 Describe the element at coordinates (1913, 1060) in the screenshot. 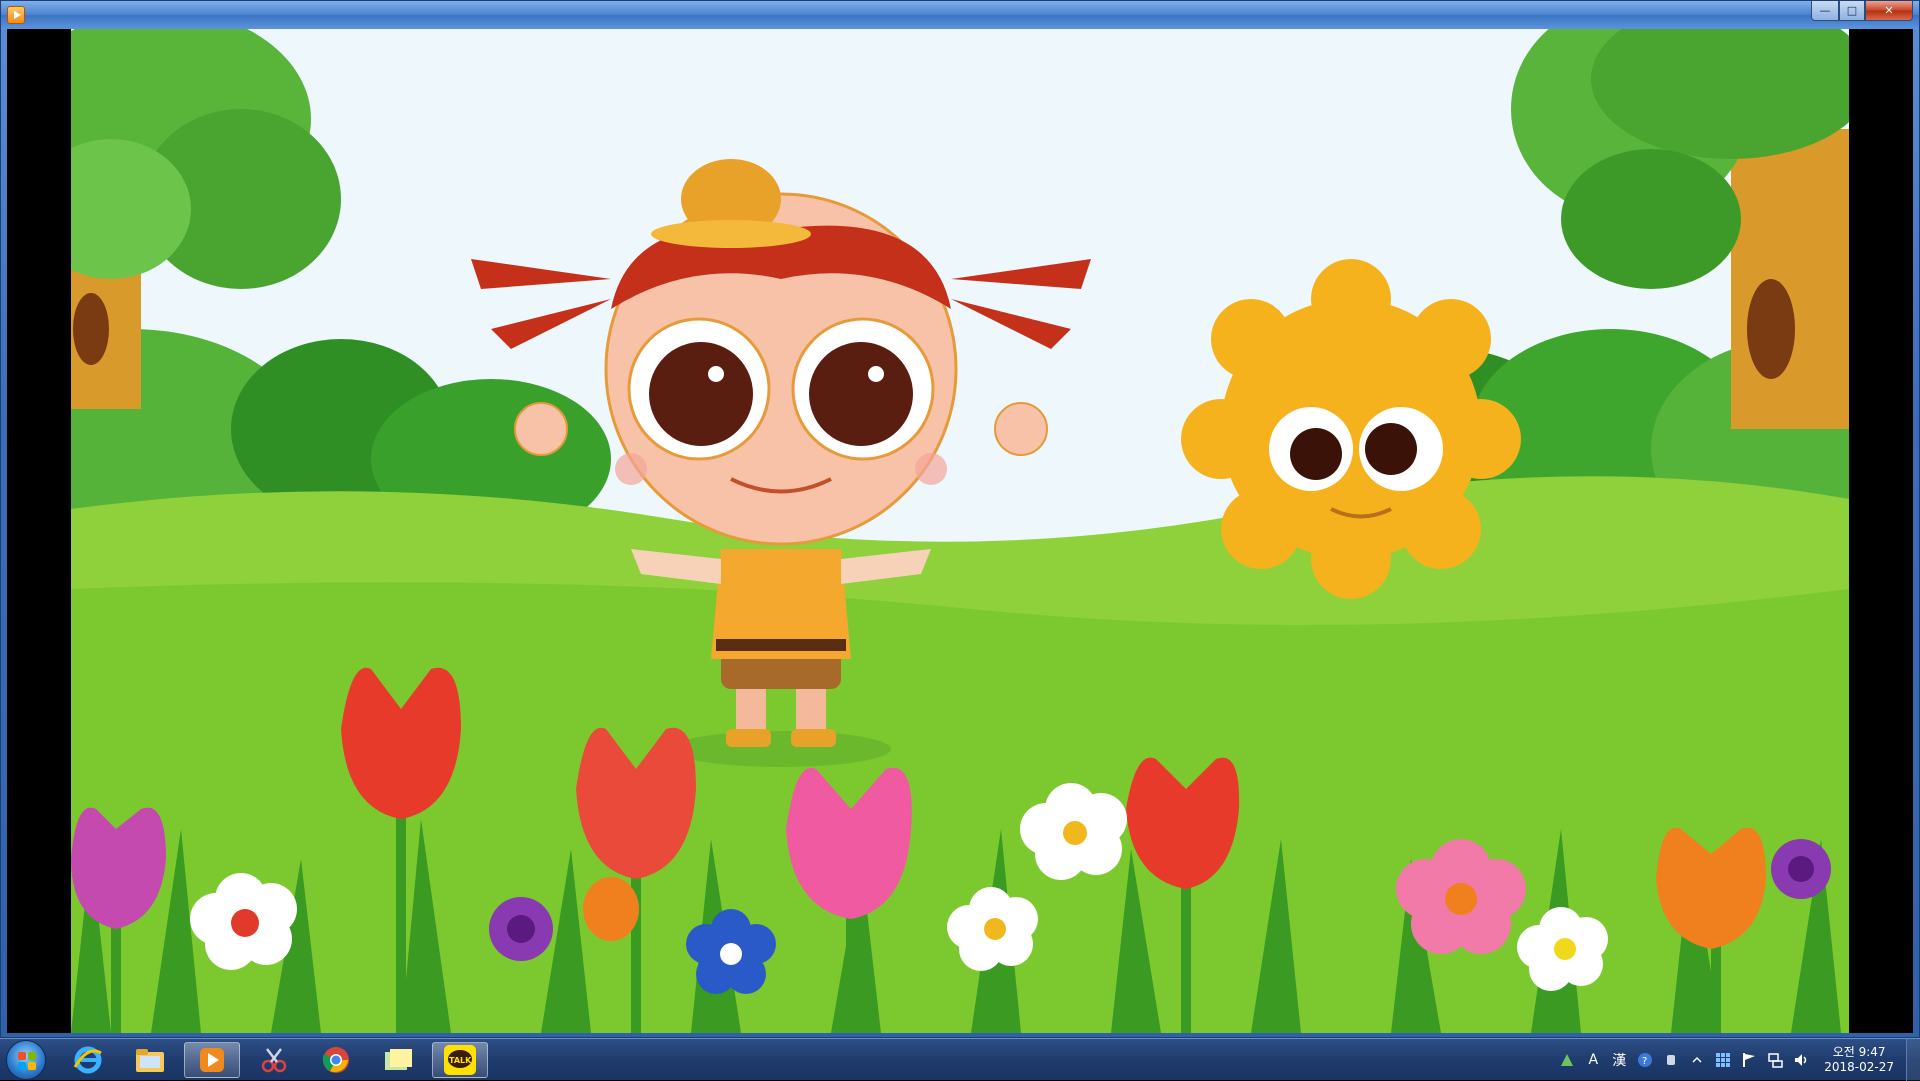

I see `show-desktop-button` at that location.